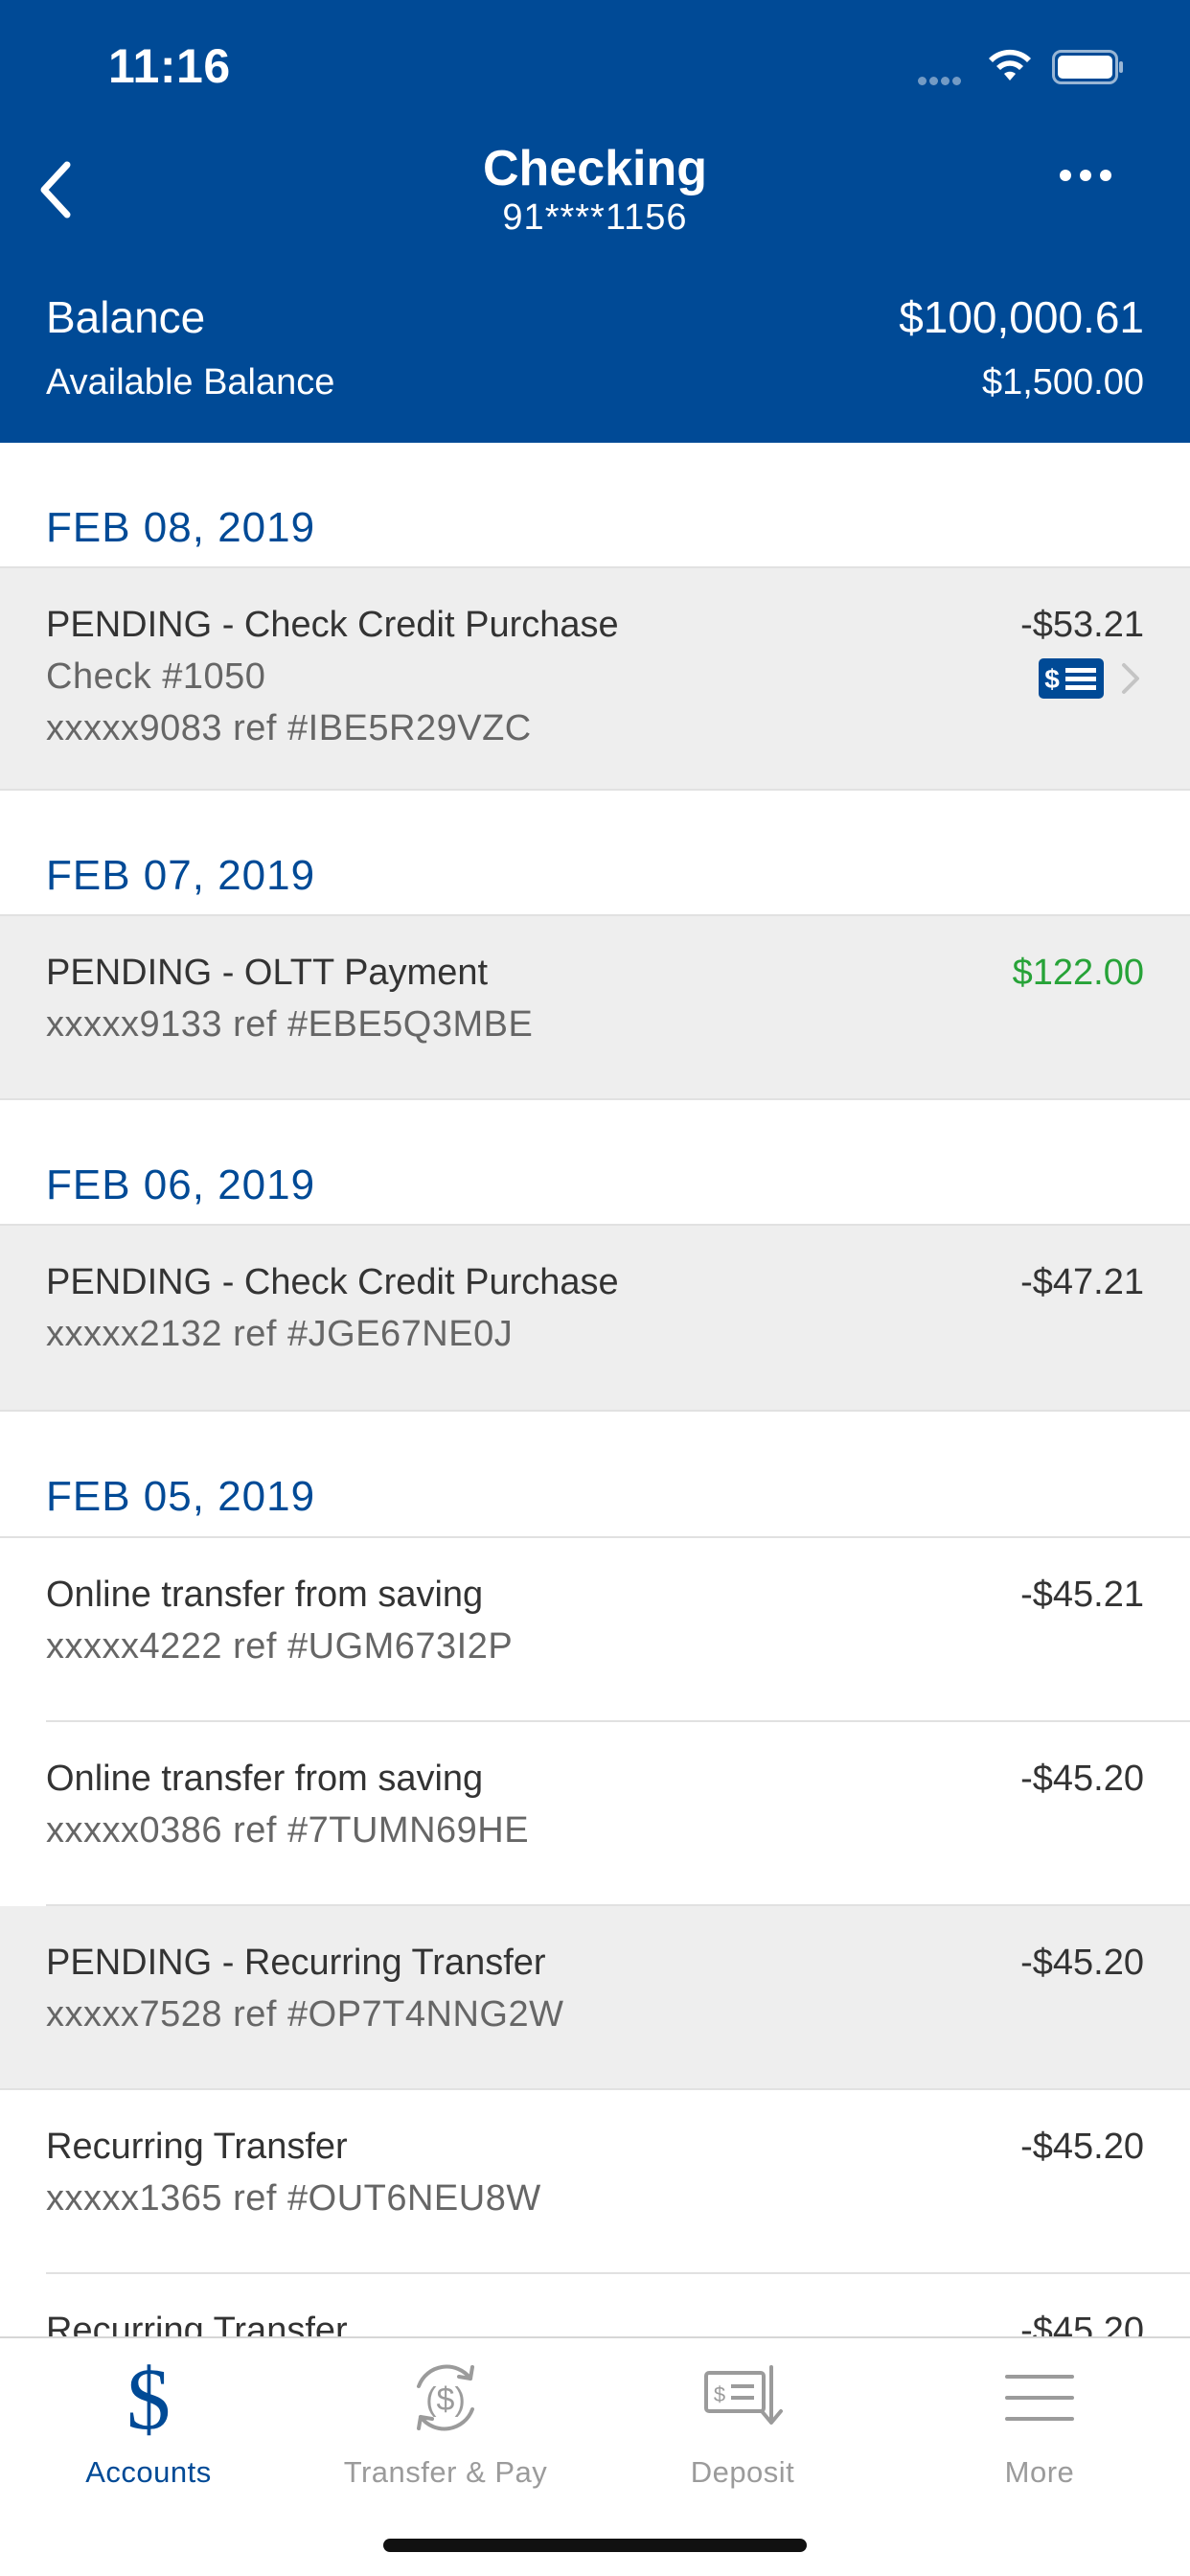 The image size is (1190, 2576). What do you see at coordinates (1021, 317) in the screenshot?
I see `balance-value: $100,000.61` at bounding box center [1021, 317].